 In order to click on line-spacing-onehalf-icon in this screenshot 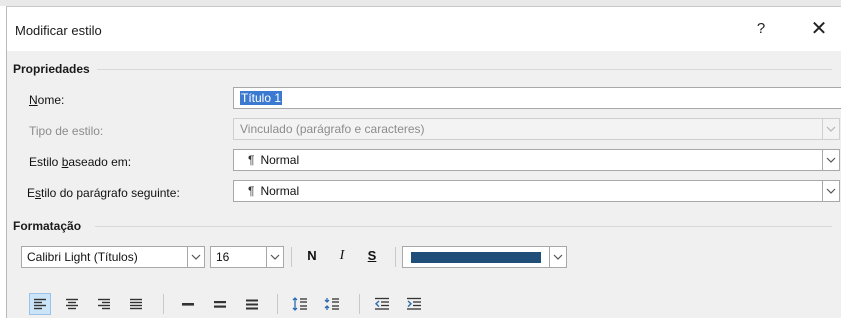, I will do `click(220, 304)`.